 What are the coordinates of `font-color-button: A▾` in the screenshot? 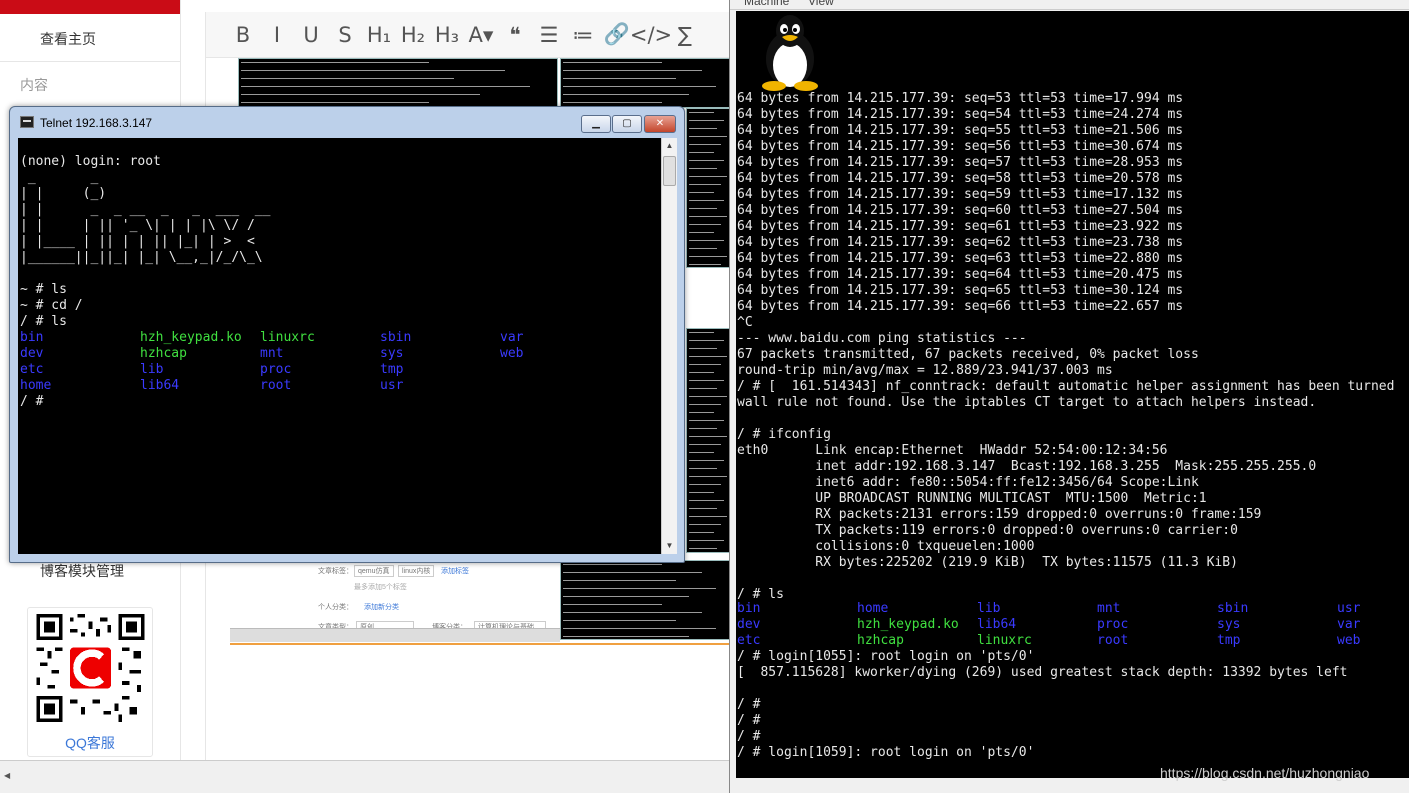 It's located at (481, 35).